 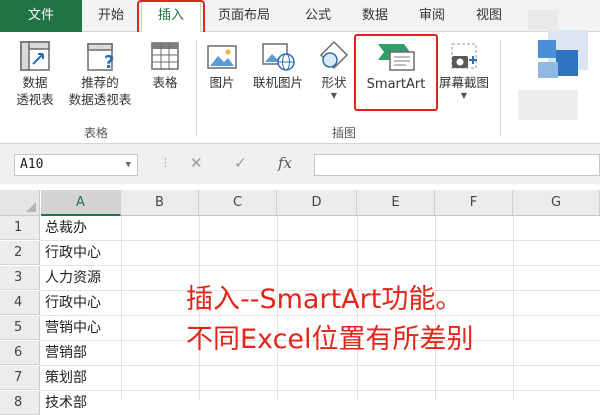 I want to click on tab-home: 开始, so click(x=111, y=16).